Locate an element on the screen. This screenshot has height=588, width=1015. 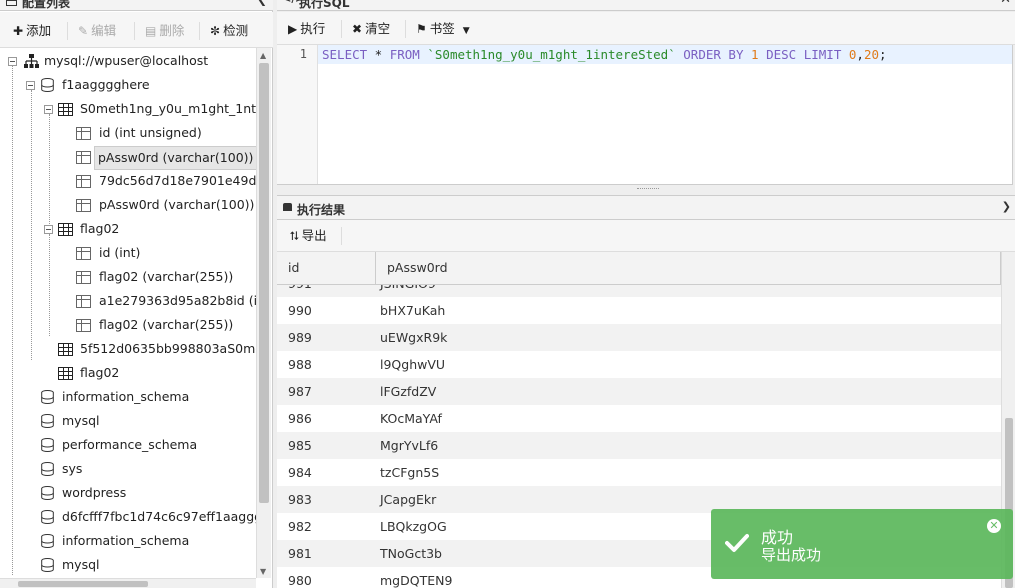
result-panel-header: 执行结果 ❯ is located at coordinates (646, 207).